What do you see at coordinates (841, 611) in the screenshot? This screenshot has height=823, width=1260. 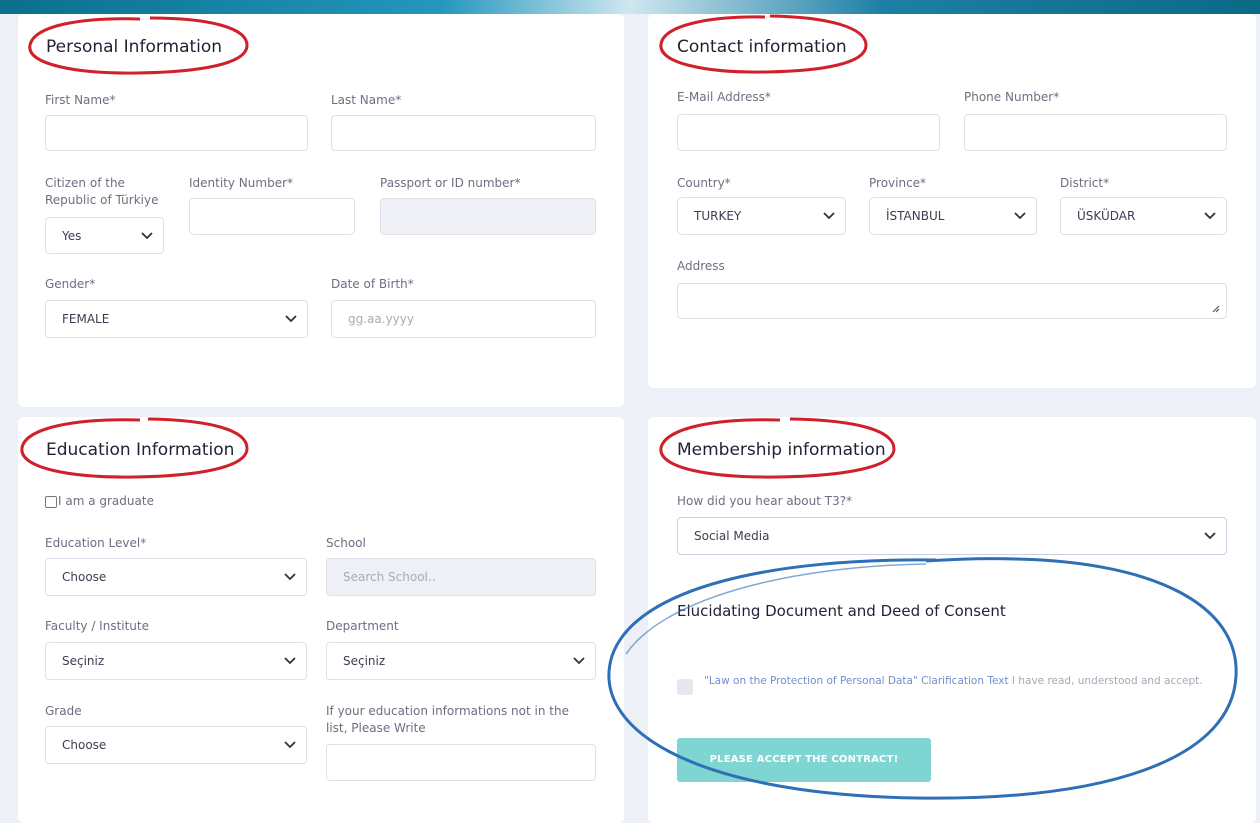 I see `consent-title: Elucidating Document and Deed of Consent` at bounding box center [841, 611].